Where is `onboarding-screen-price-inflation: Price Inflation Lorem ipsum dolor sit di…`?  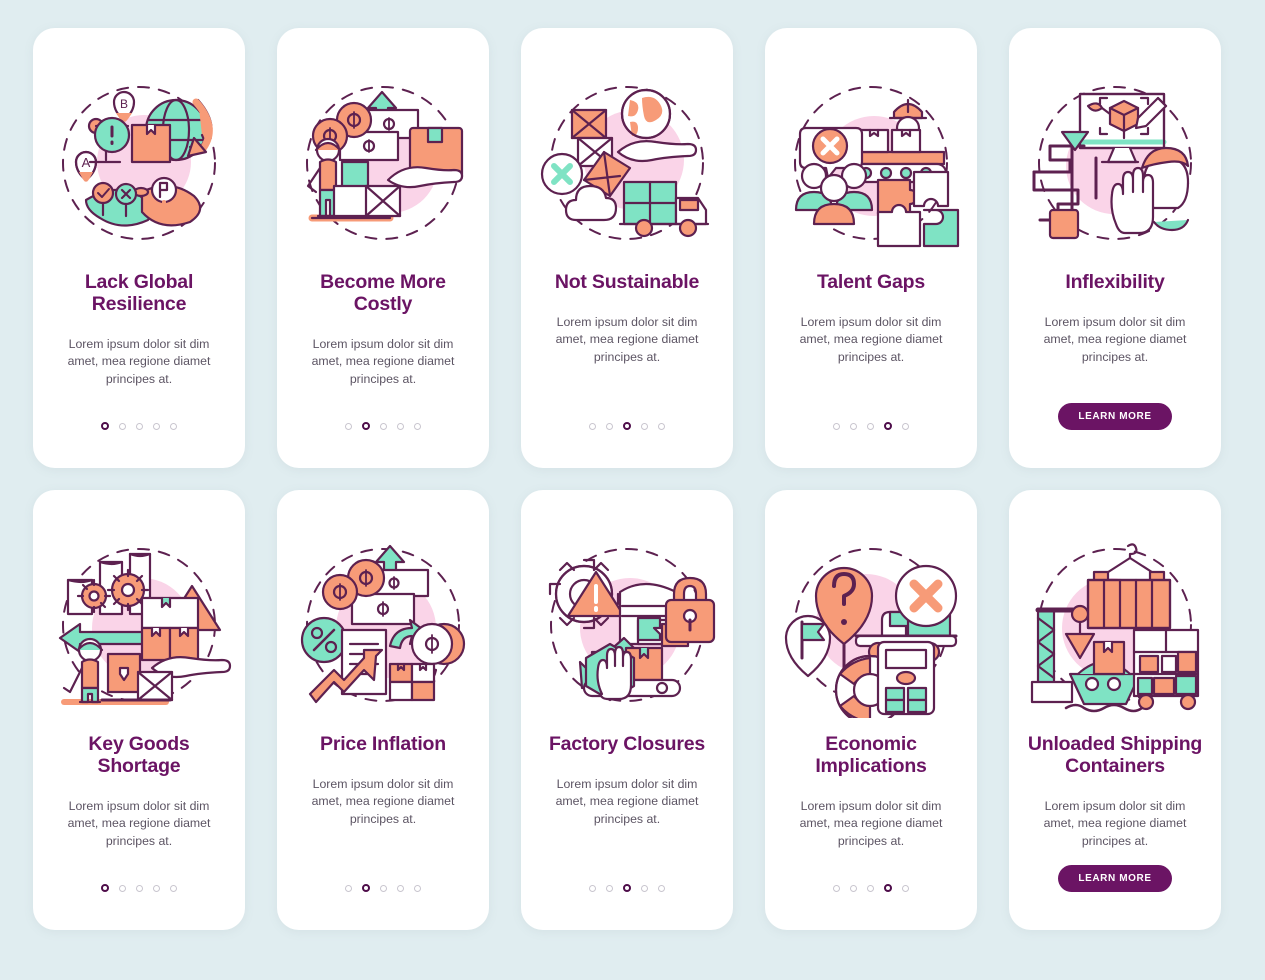 onboarding-screen-price-inflation: Price Inflation Lorem ipsum dolor sit di… is located at coordinates (383, 710).